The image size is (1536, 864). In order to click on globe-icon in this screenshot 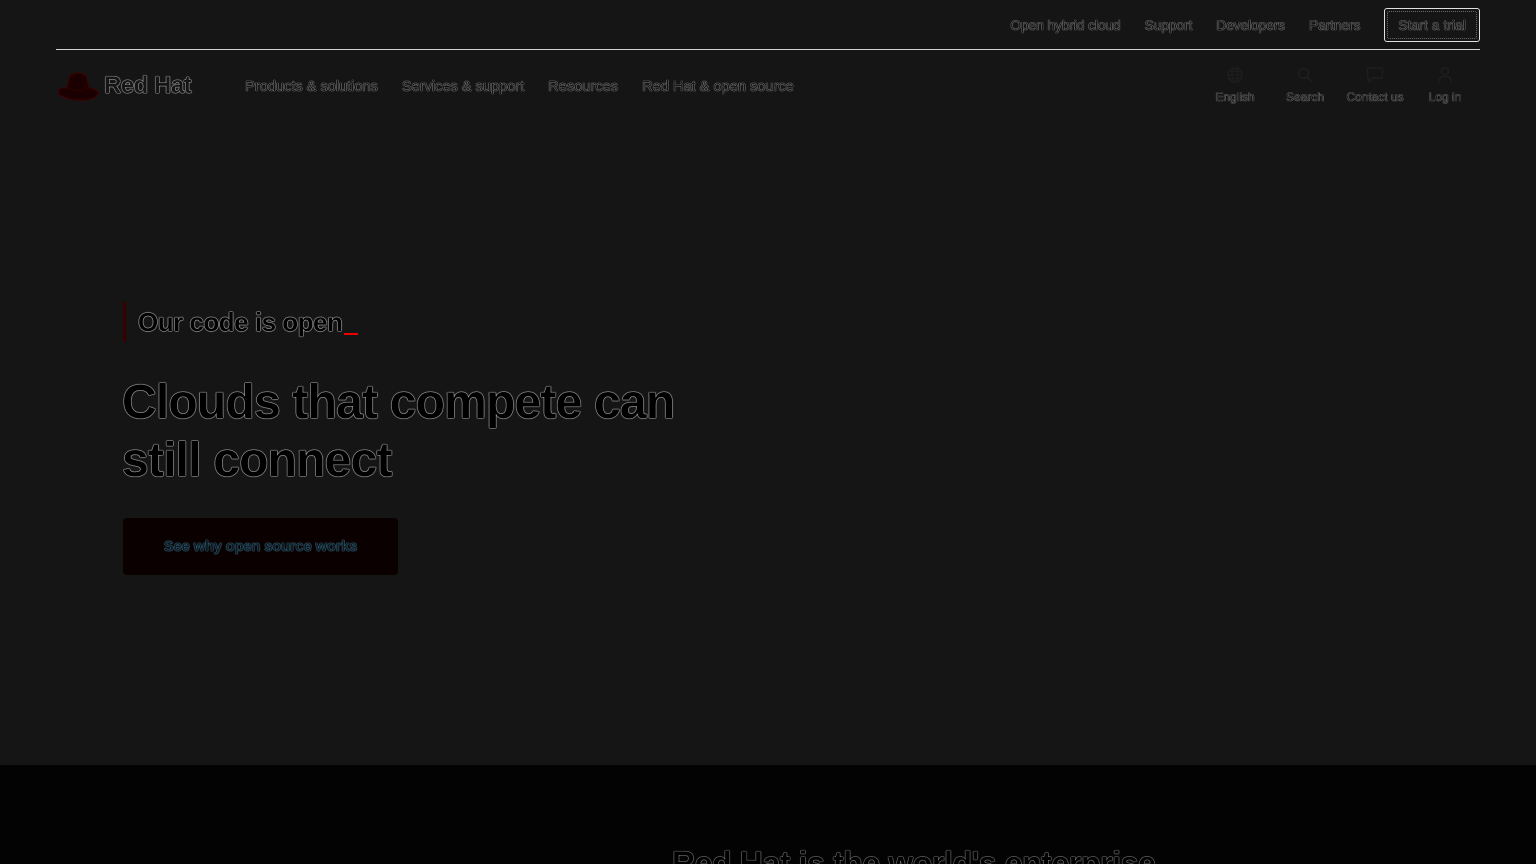, I will do `click(1235, 75)`.